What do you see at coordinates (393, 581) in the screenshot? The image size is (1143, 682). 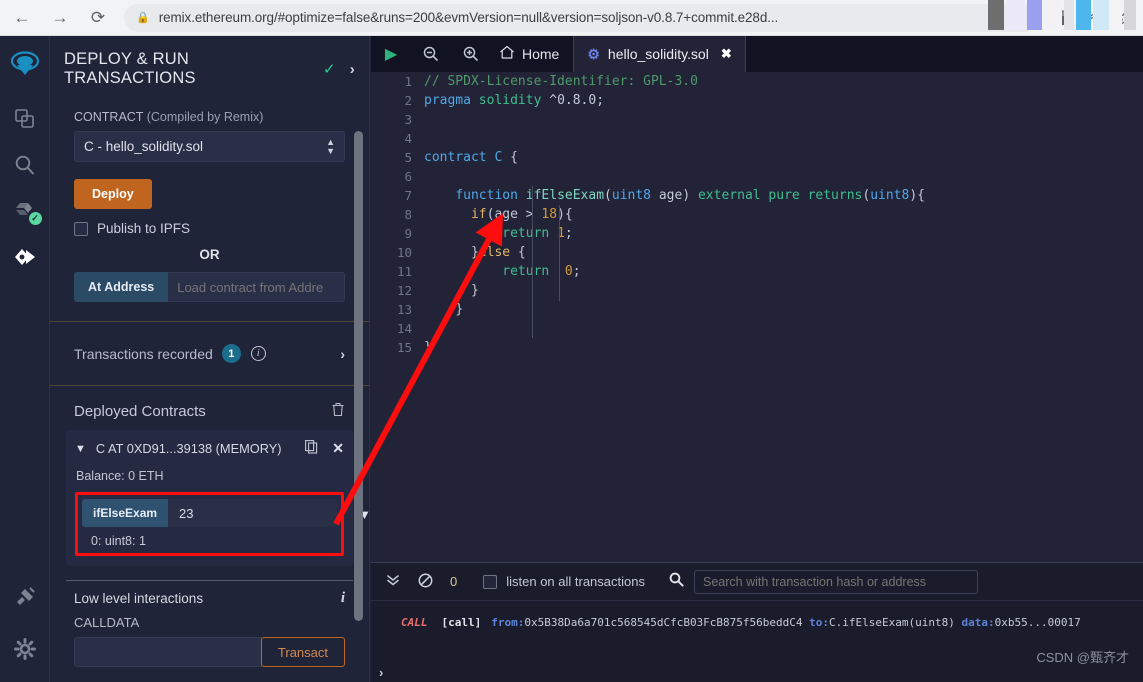 I see `chevron-double-down-icon` at bounding box center [393, 581].